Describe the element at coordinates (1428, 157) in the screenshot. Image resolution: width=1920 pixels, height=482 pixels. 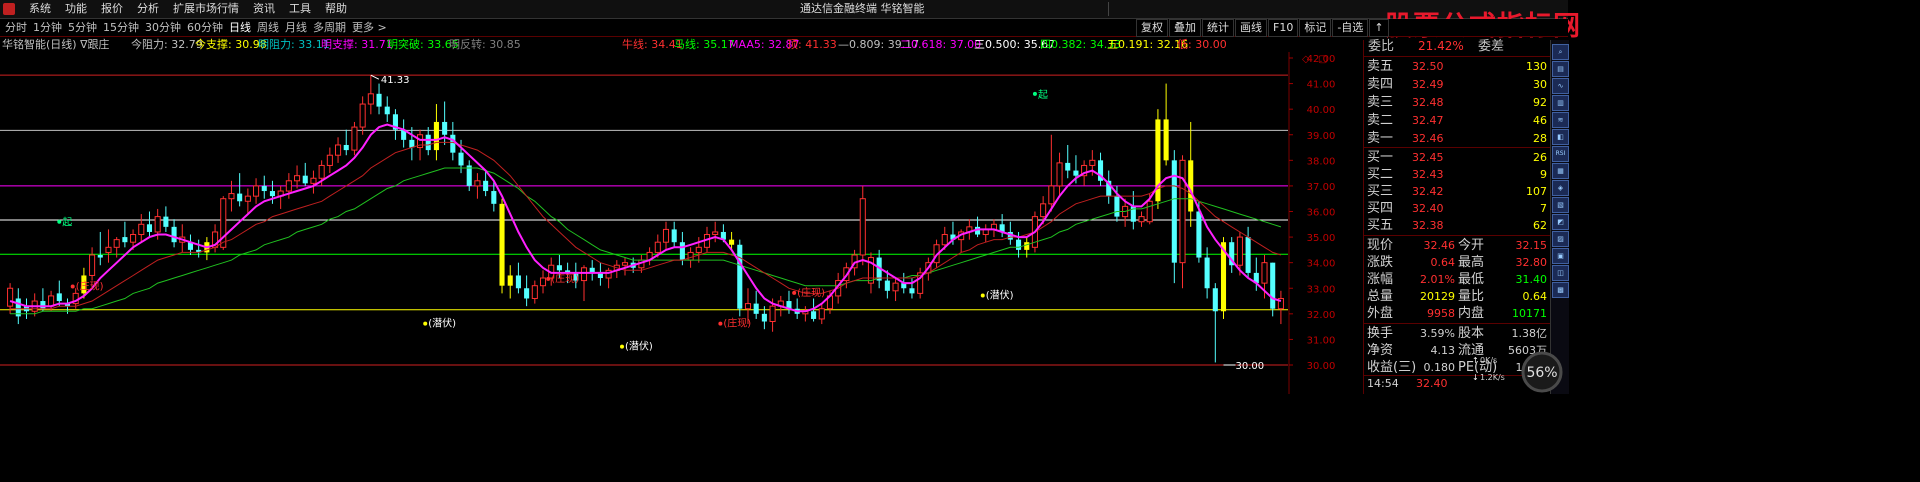
I see `bid-price: 32.45` at that location.